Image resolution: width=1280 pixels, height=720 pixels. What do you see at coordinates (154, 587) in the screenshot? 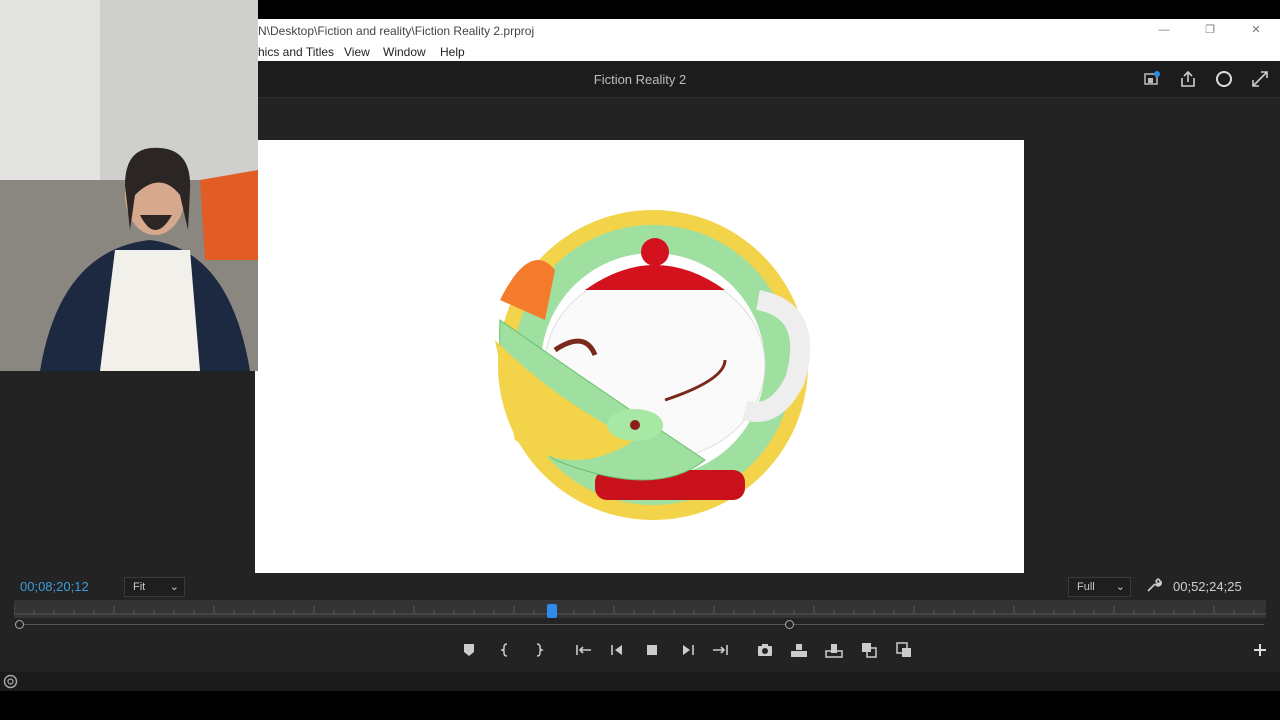
I see `zoom-fit-dropdown: Fit ⌄` at bounding box center [154, 587].